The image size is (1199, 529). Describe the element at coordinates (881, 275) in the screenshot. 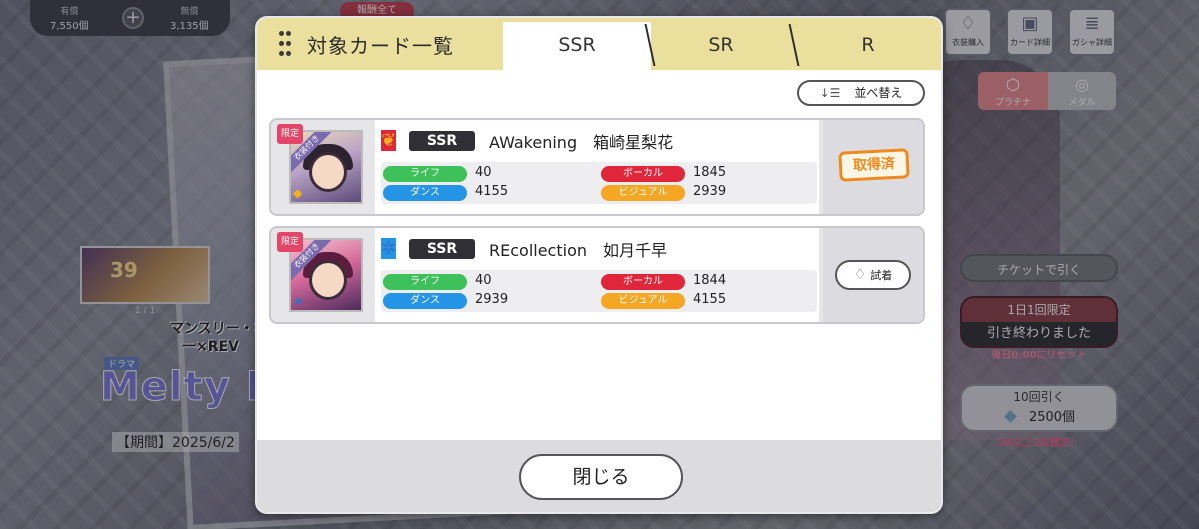

I see `try-on-label: 試着` at that location.